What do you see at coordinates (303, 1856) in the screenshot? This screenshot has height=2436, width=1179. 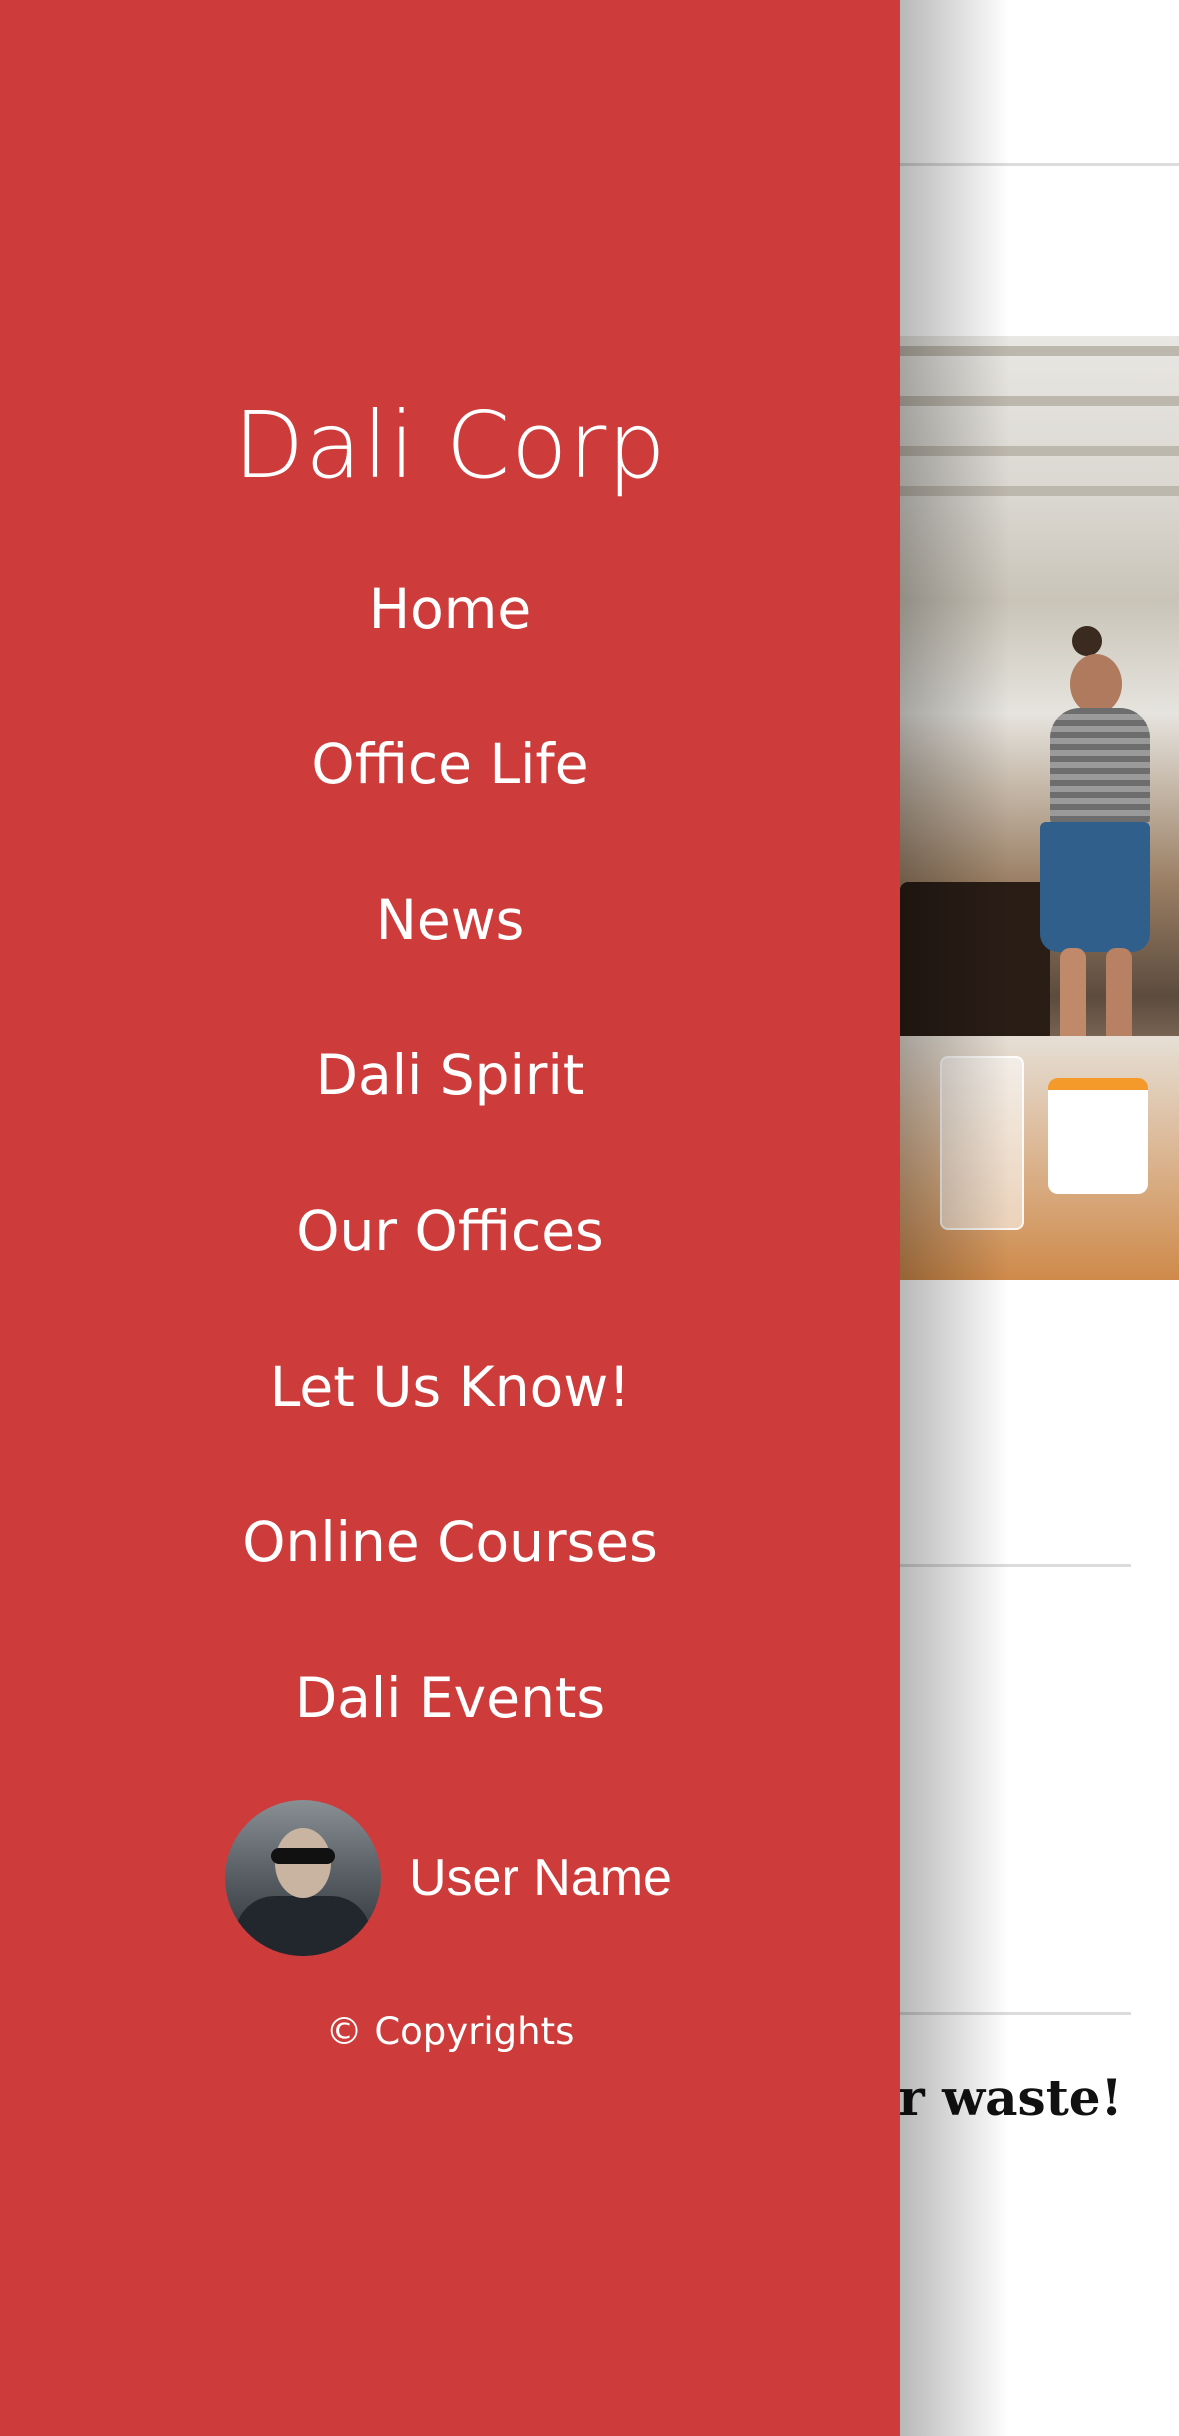 I see `avatar-glasses` at bounding box center [303, 1856].